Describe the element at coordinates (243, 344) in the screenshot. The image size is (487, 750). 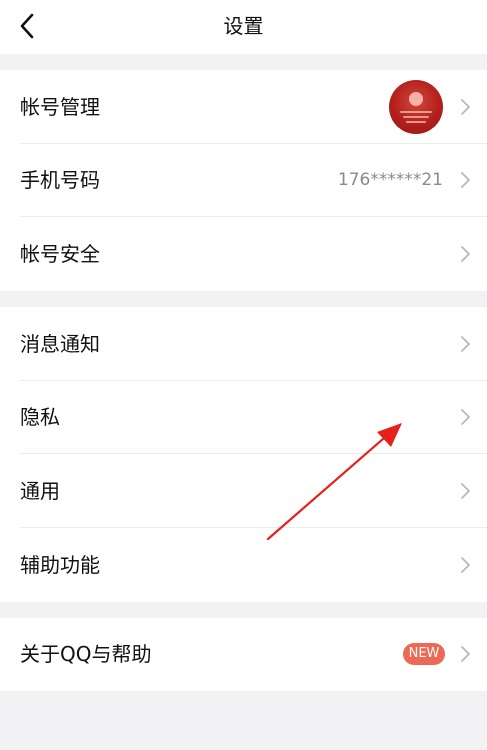
I see `row-notifications: 消息通知` at that location.